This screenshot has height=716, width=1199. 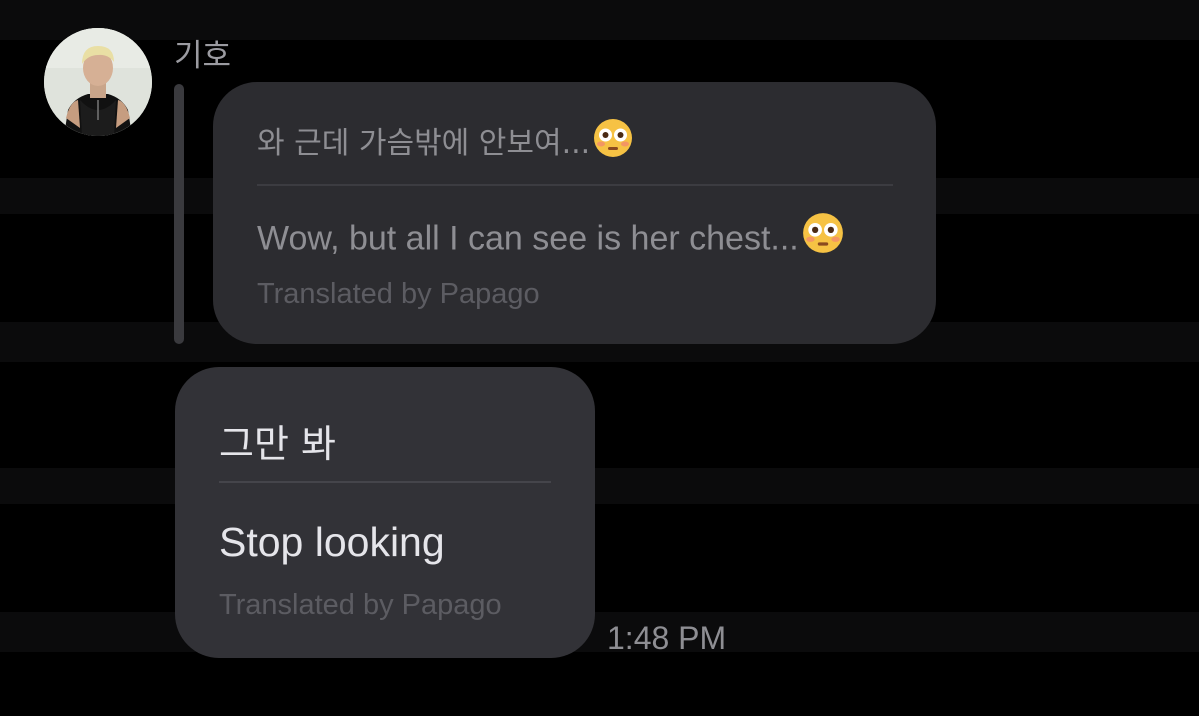 What do you see at coordinates (179, 214) in the screenshot?
I see `reply-thread-line` at bounding box center [179, 214].